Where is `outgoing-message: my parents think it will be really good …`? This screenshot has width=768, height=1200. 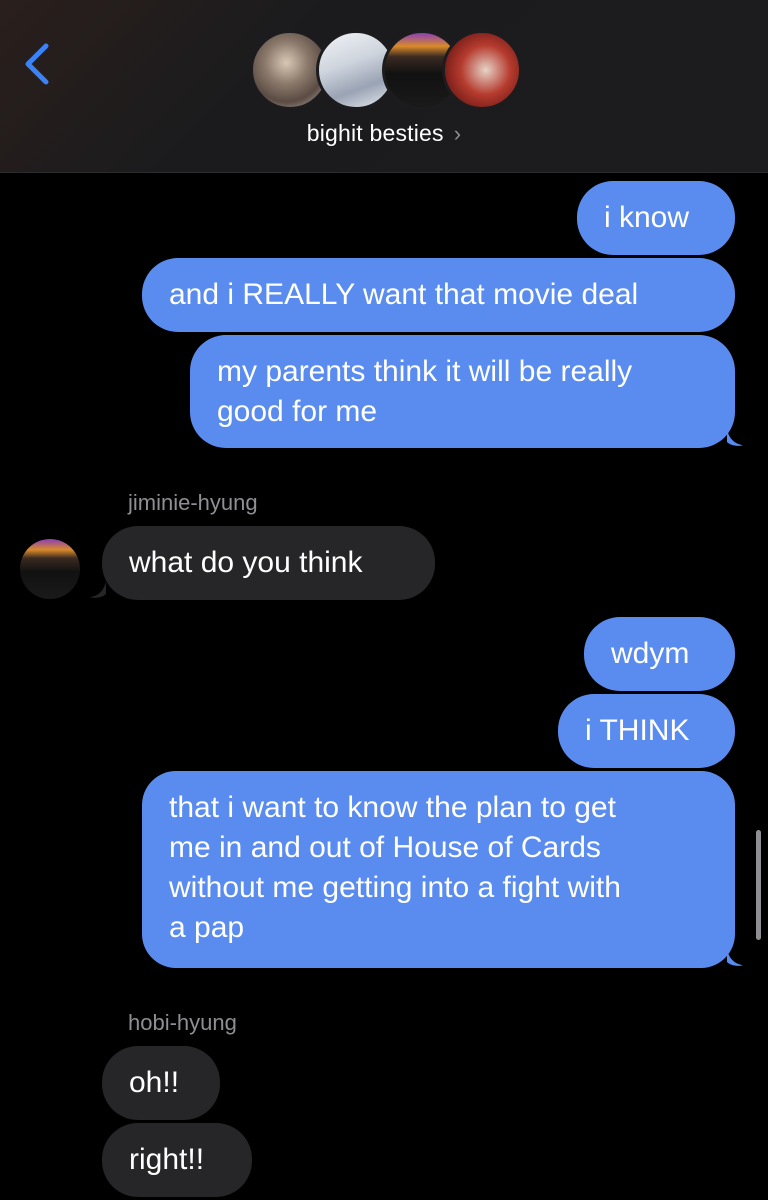 outgoing-message: my parents think it will be really good … is located at coordinates (462, 391).